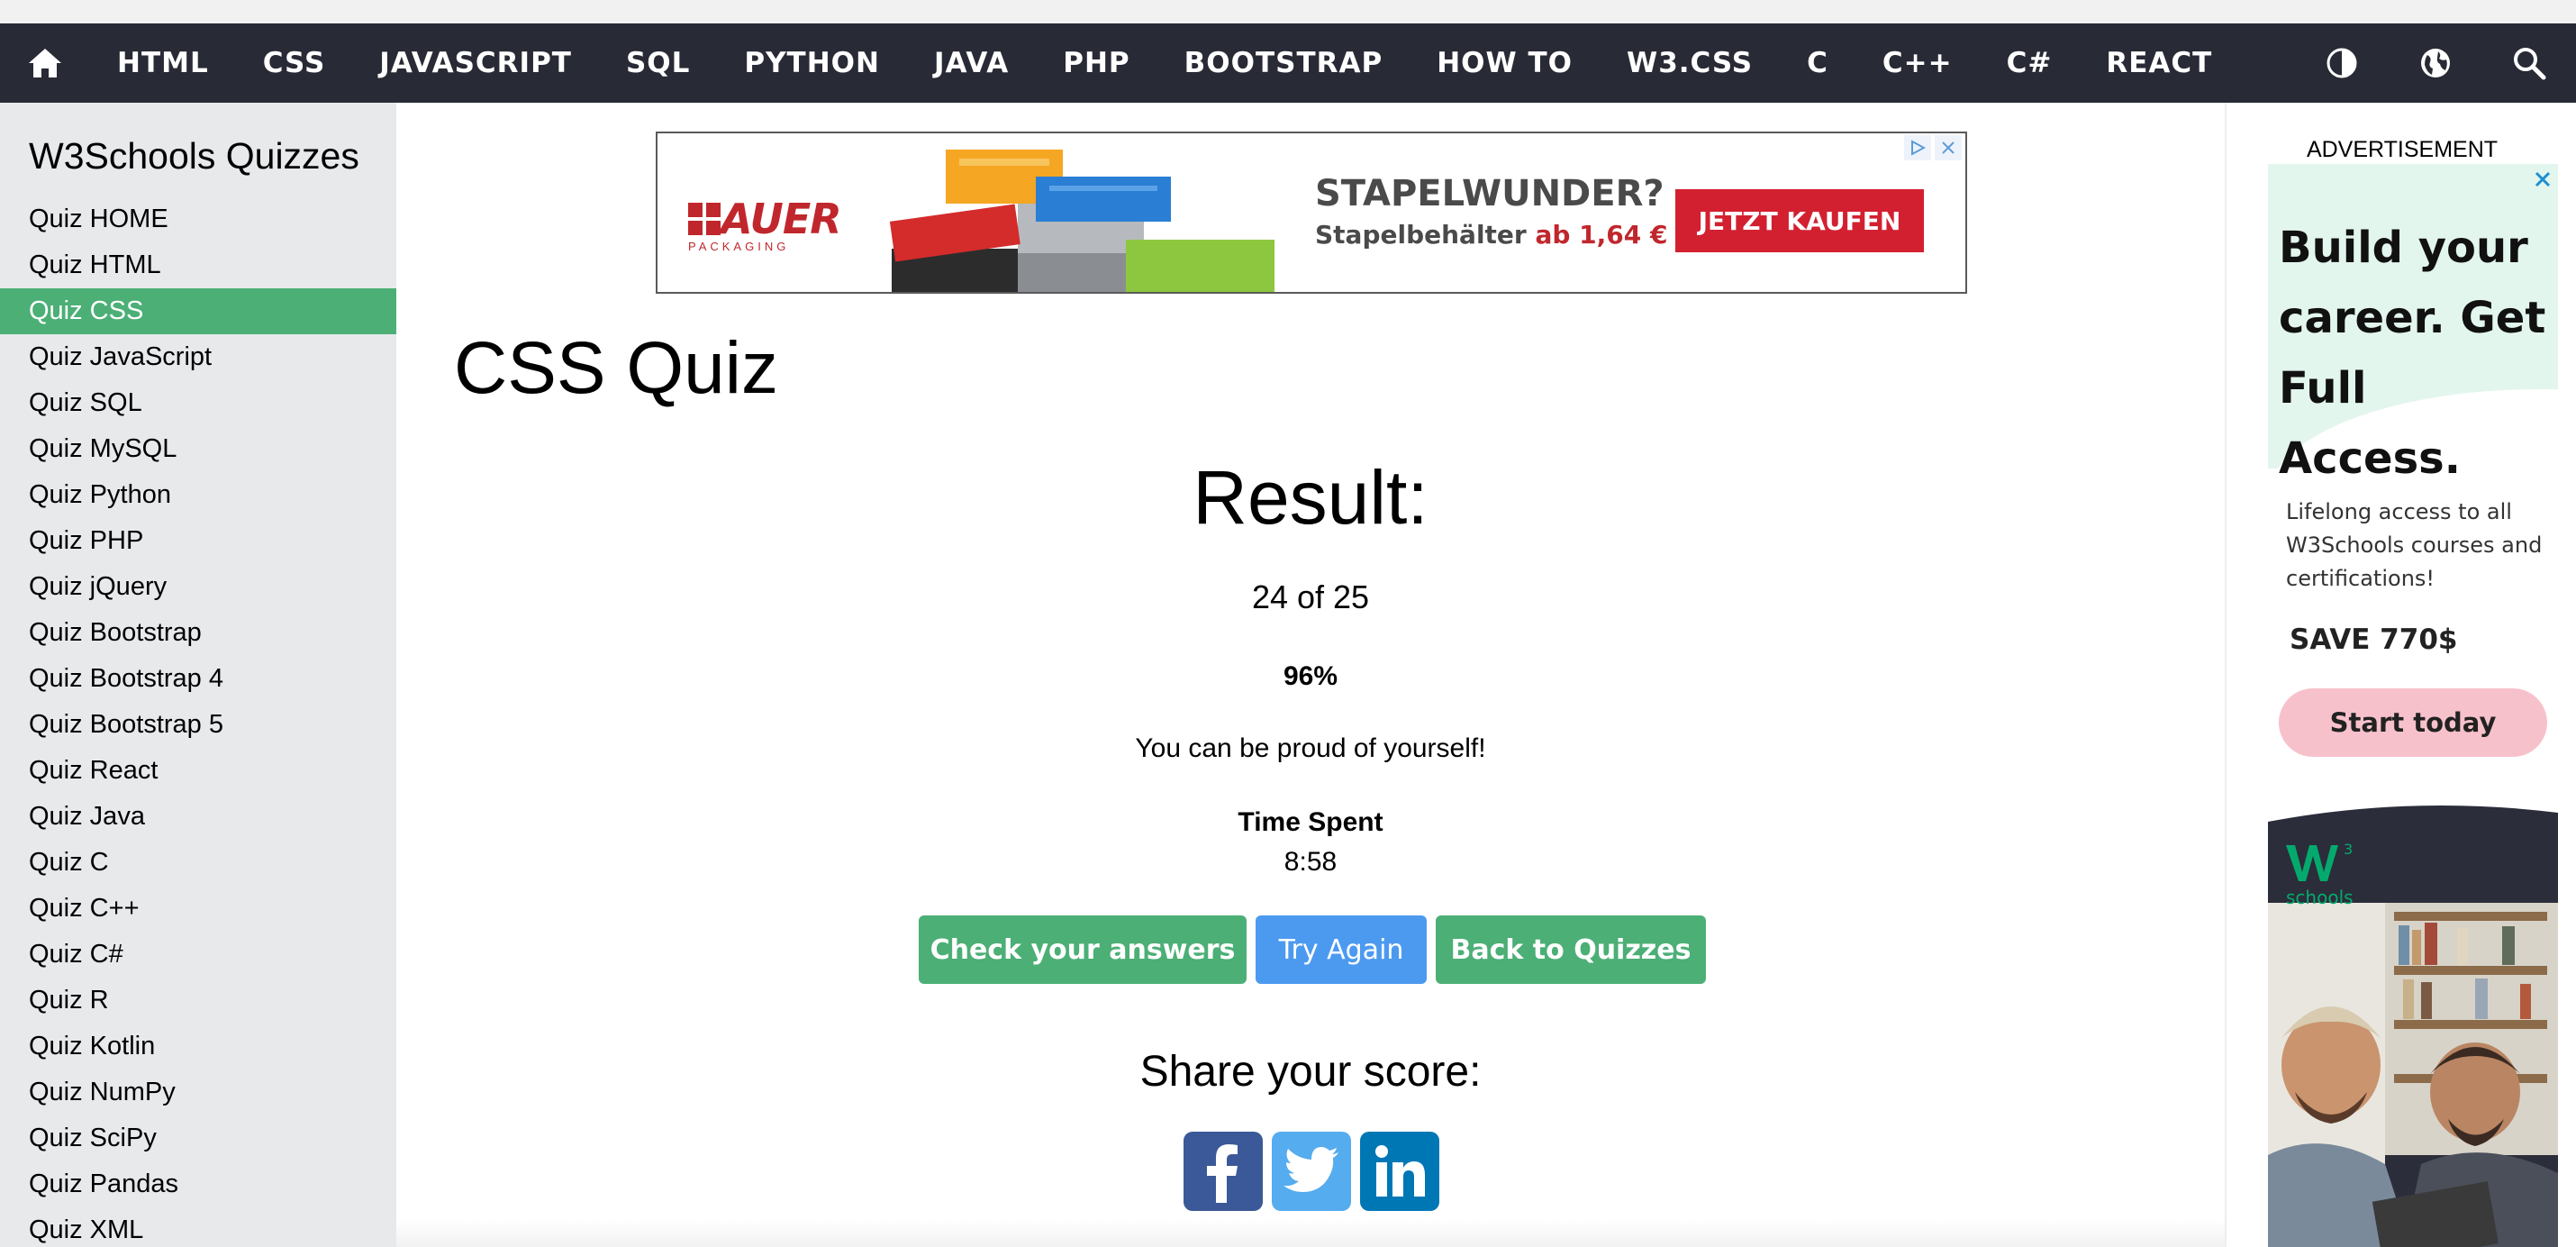 This screenshot has height=1247, width=2576. Describe the element at coordinates (198, 725) in the screenshot. I see `sidebar-item-quiz-bootstrap-5: Quiz Bootstrap 5` at that location.